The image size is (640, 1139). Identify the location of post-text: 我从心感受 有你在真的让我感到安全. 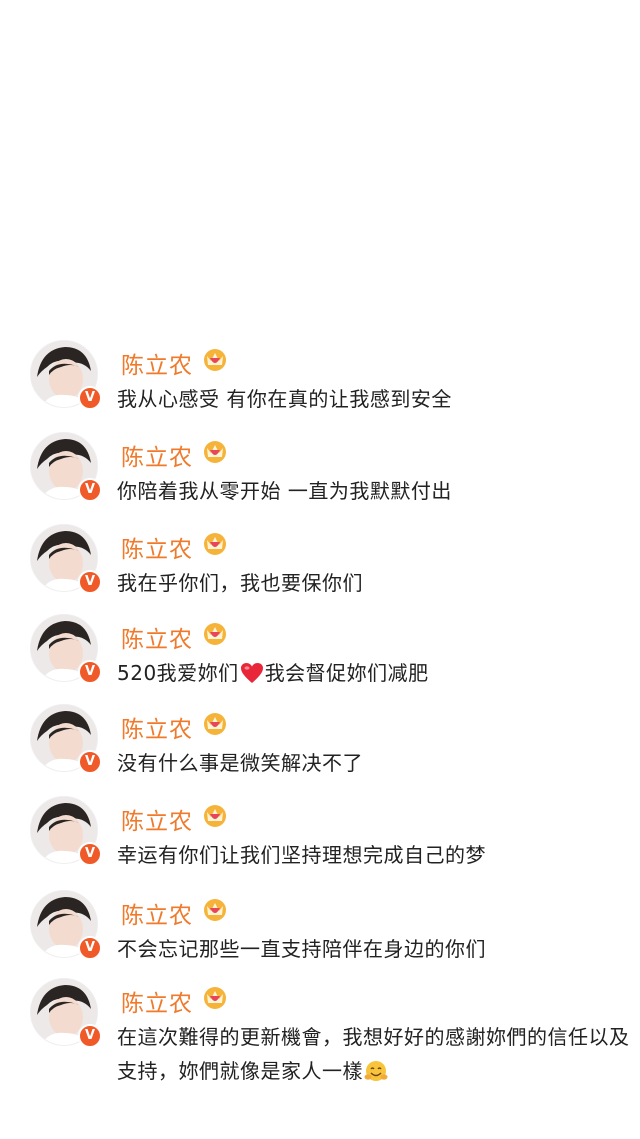
(284, 399).